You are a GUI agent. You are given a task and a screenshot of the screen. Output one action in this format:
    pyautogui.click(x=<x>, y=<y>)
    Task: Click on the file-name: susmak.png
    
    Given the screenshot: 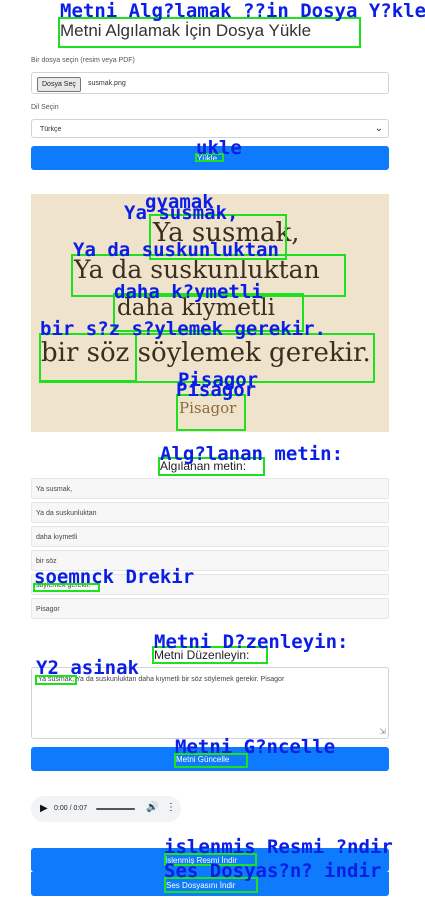 What is the action you would take?
    pyautogui.click(x=107, y=83)
    